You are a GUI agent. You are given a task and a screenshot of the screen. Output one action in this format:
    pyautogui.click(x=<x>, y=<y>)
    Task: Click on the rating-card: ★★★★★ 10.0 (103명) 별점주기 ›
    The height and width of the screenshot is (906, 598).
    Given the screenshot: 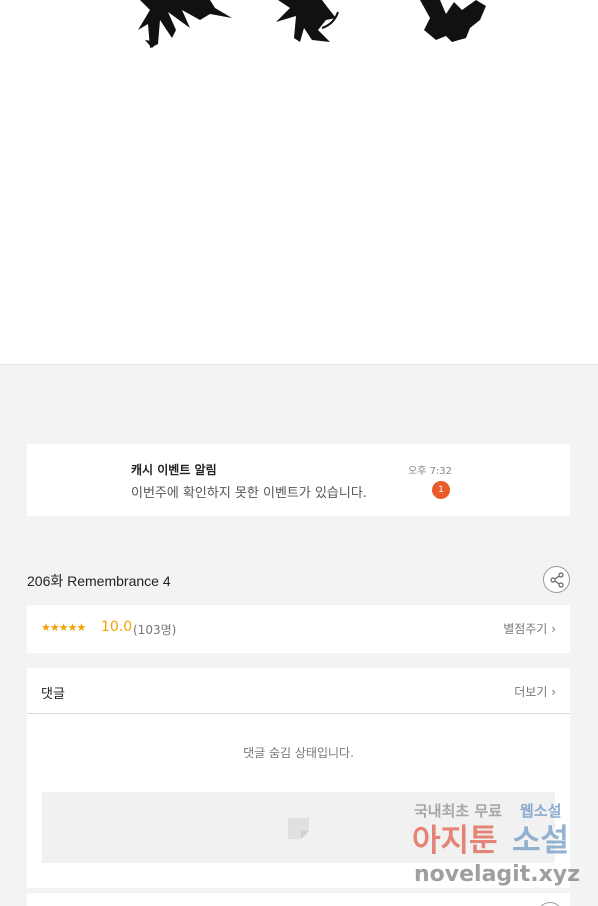 What is the action you would take?
    pyautogui.click(x=298, y=629)
    